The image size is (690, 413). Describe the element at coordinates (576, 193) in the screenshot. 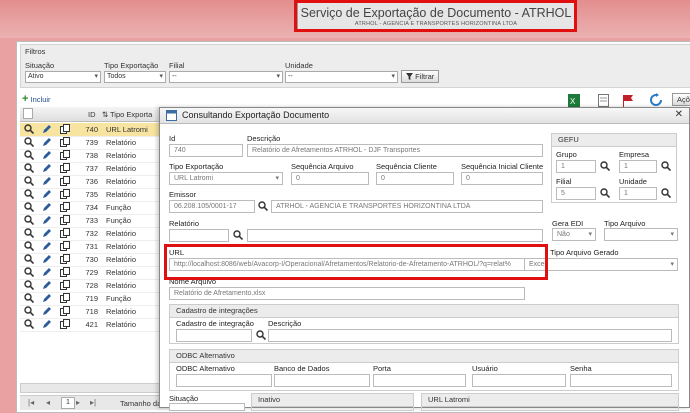

I see `gefu-filial-field: 5` at that location.